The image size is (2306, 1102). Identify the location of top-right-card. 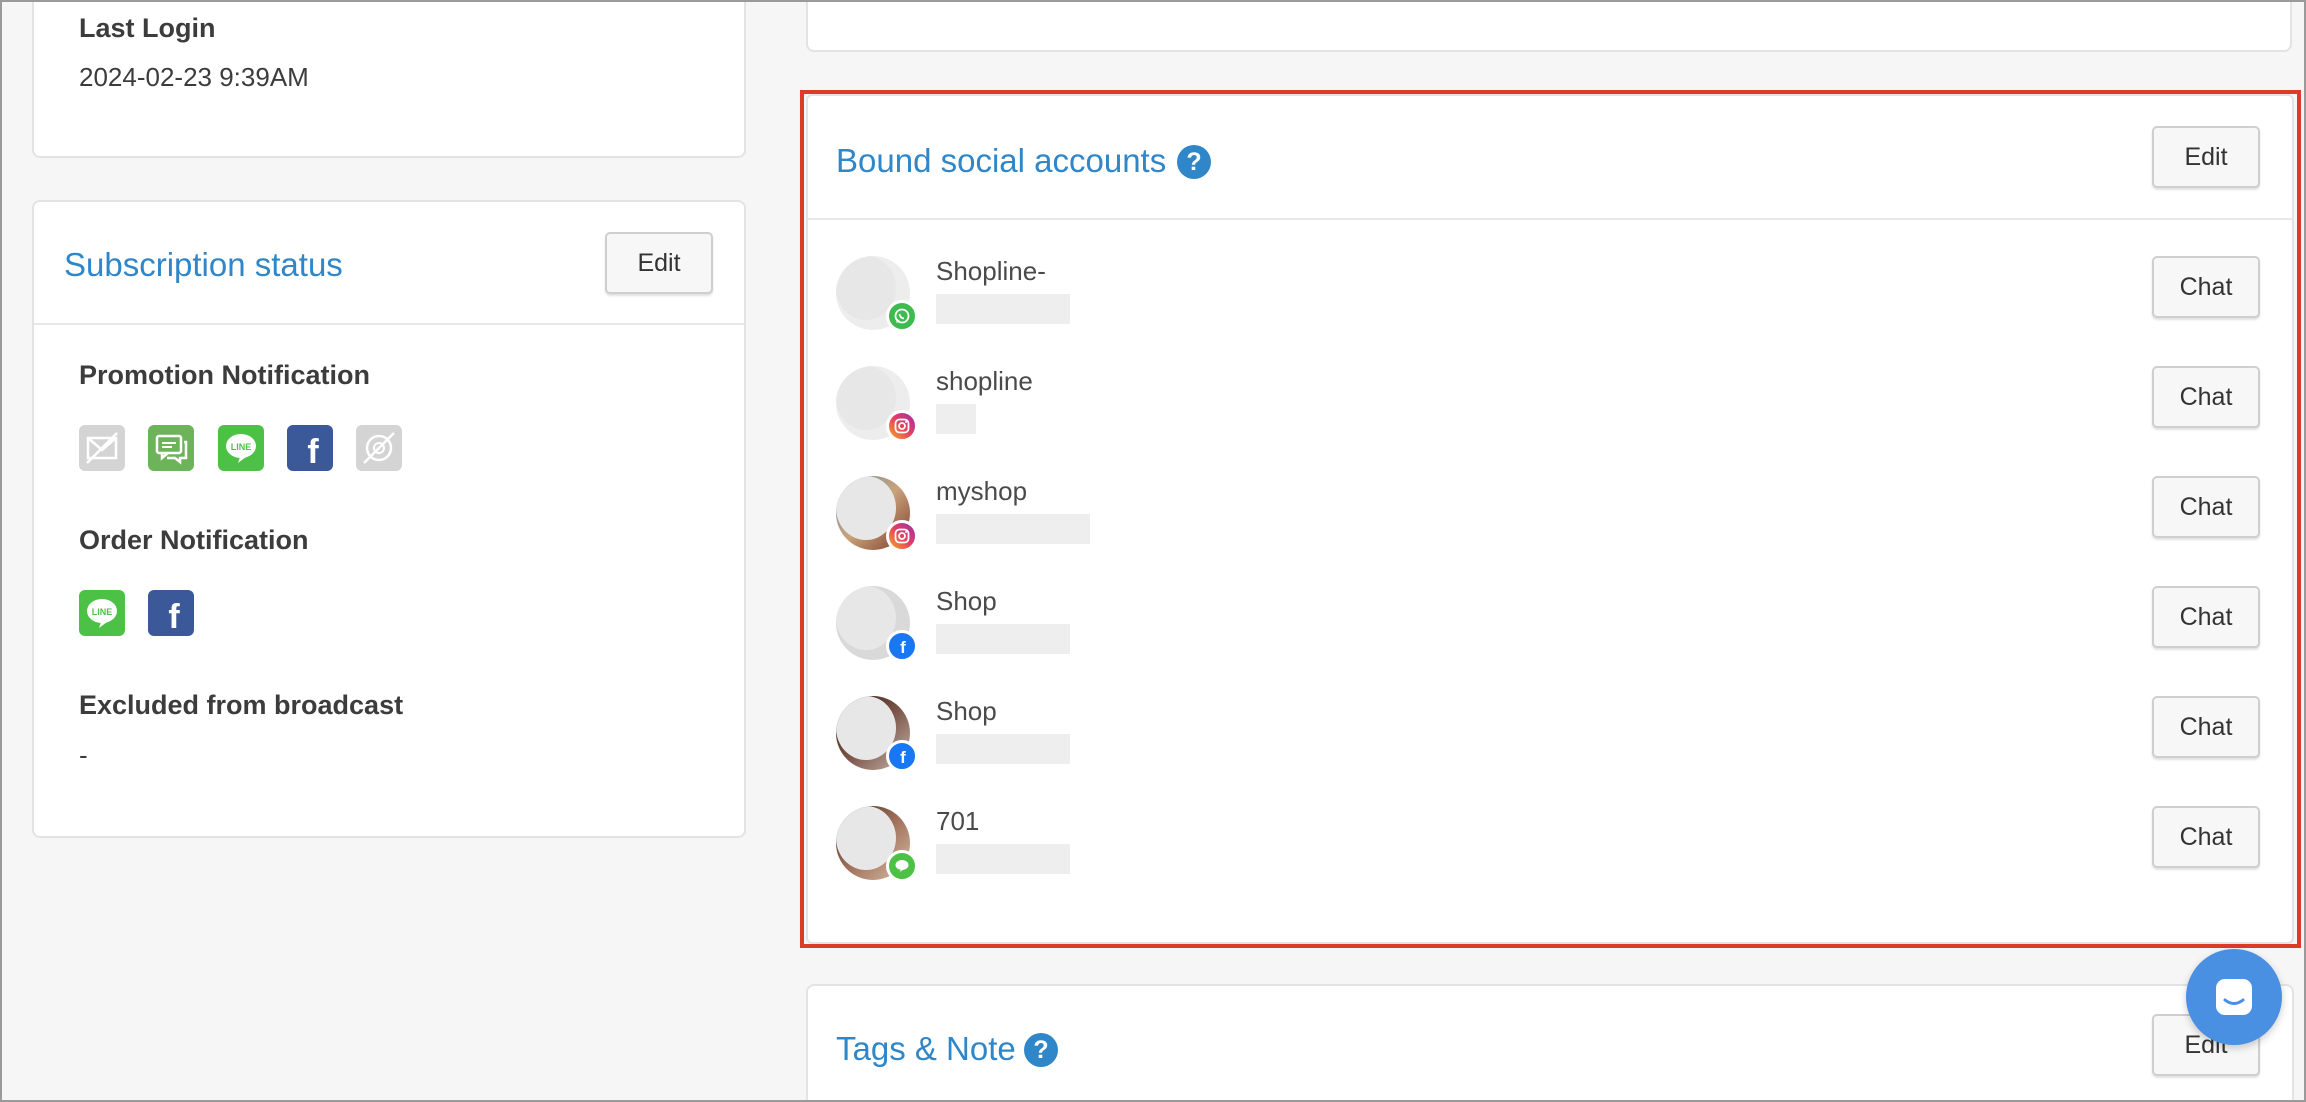
(1549, 26).